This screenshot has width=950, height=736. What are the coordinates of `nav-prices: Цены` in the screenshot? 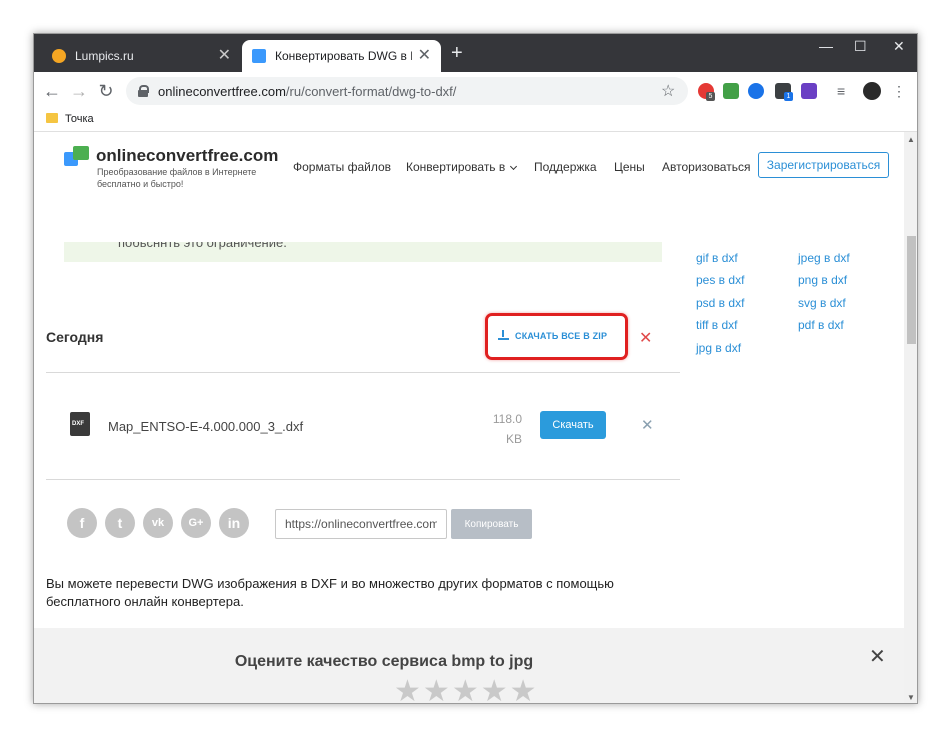 It's located at (629, 167).